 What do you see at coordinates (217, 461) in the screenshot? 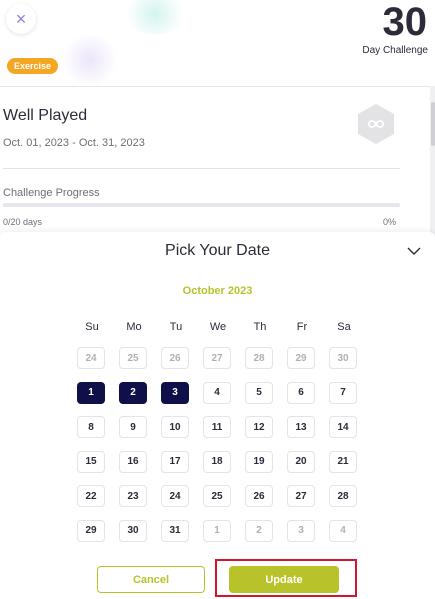
I see `calendar-day: 18` at bounding box center [217, 461].